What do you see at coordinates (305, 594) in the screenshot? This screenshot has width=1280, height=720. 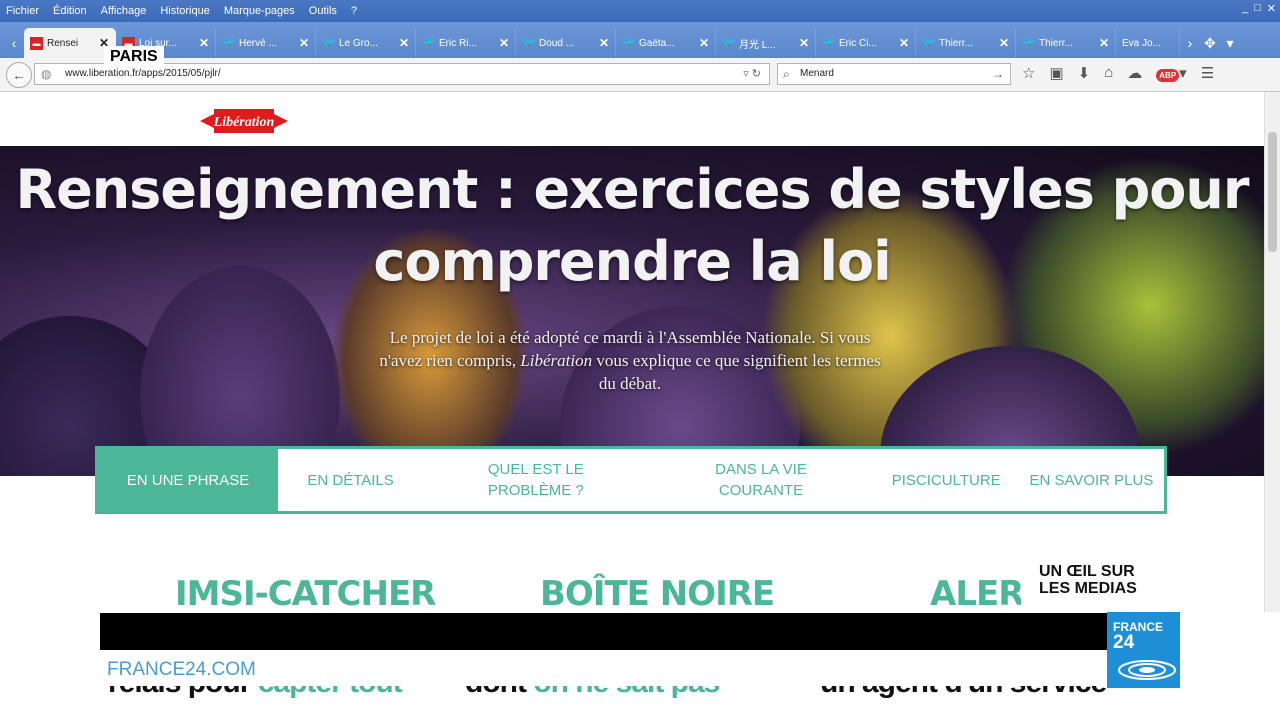 I see `term-heading: IMSI-CATCHER` at bounding box center [305, 594].